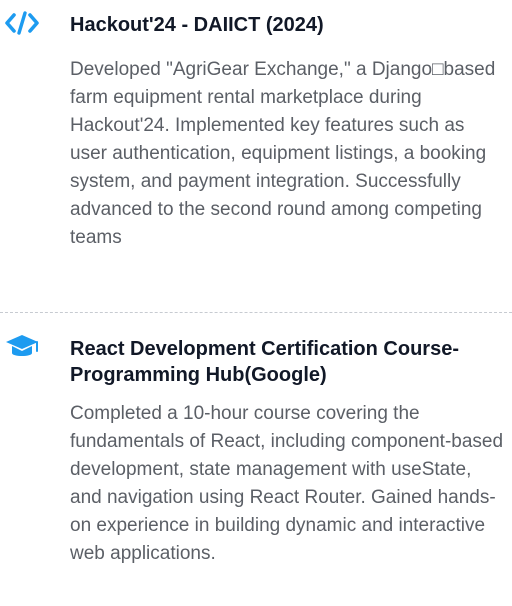  What do you see at coordinates (22, 347) in the screenshot?
I see `graduation-cap-icon` at bounding box center [22, 347].